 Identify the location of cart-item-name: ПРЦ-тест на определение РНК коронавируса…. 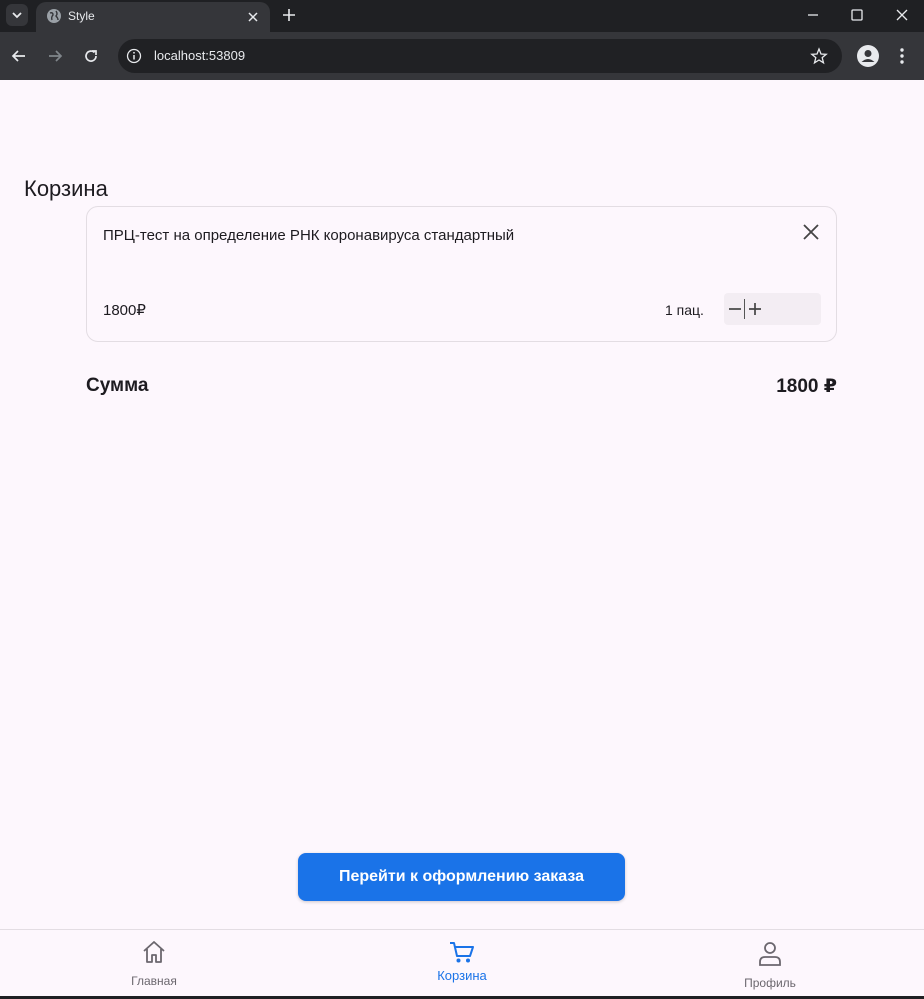
(309, 235).